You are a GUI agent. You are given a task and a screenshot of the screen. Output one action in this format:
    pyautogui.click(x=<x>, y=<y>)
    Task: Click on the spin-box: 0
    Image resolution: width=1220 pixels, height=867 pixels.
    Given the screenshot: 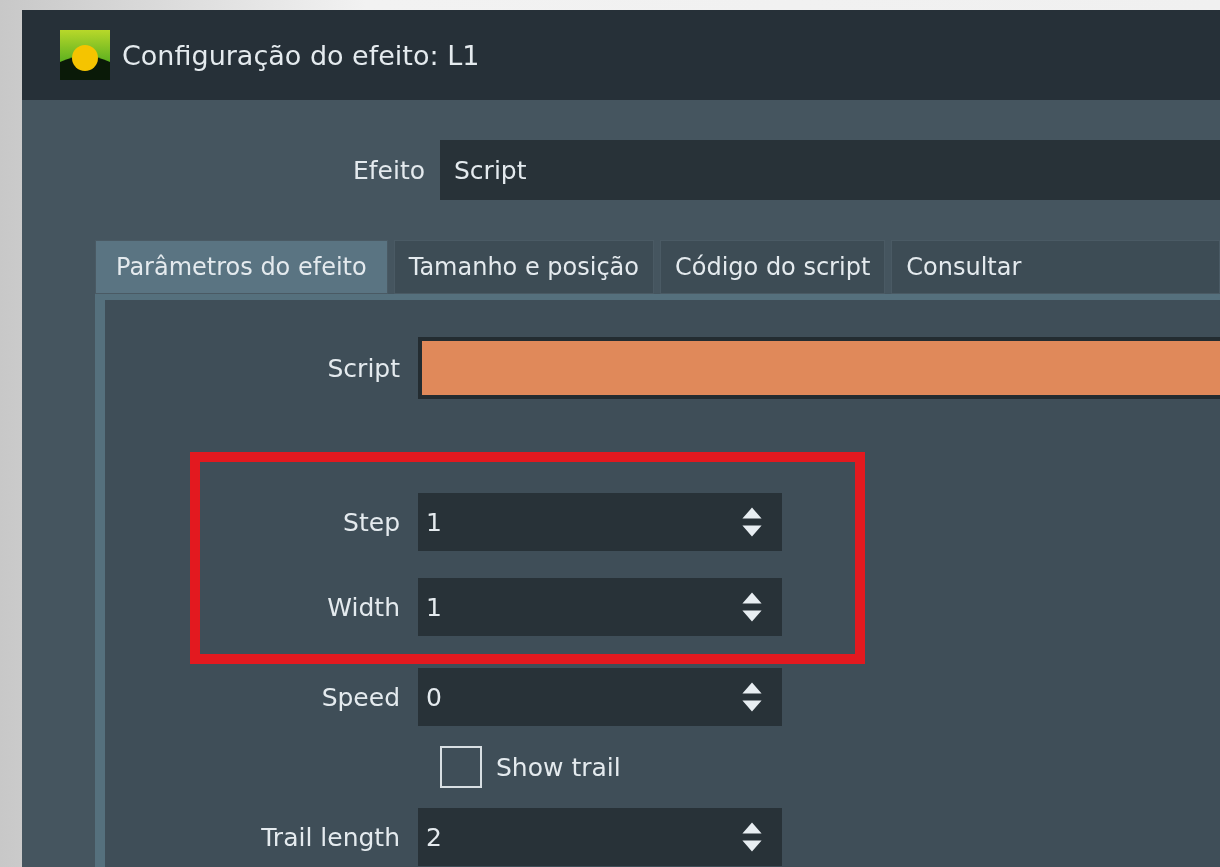 What is the action you would take?
    pyautogui.click(x=600, y=697)
    